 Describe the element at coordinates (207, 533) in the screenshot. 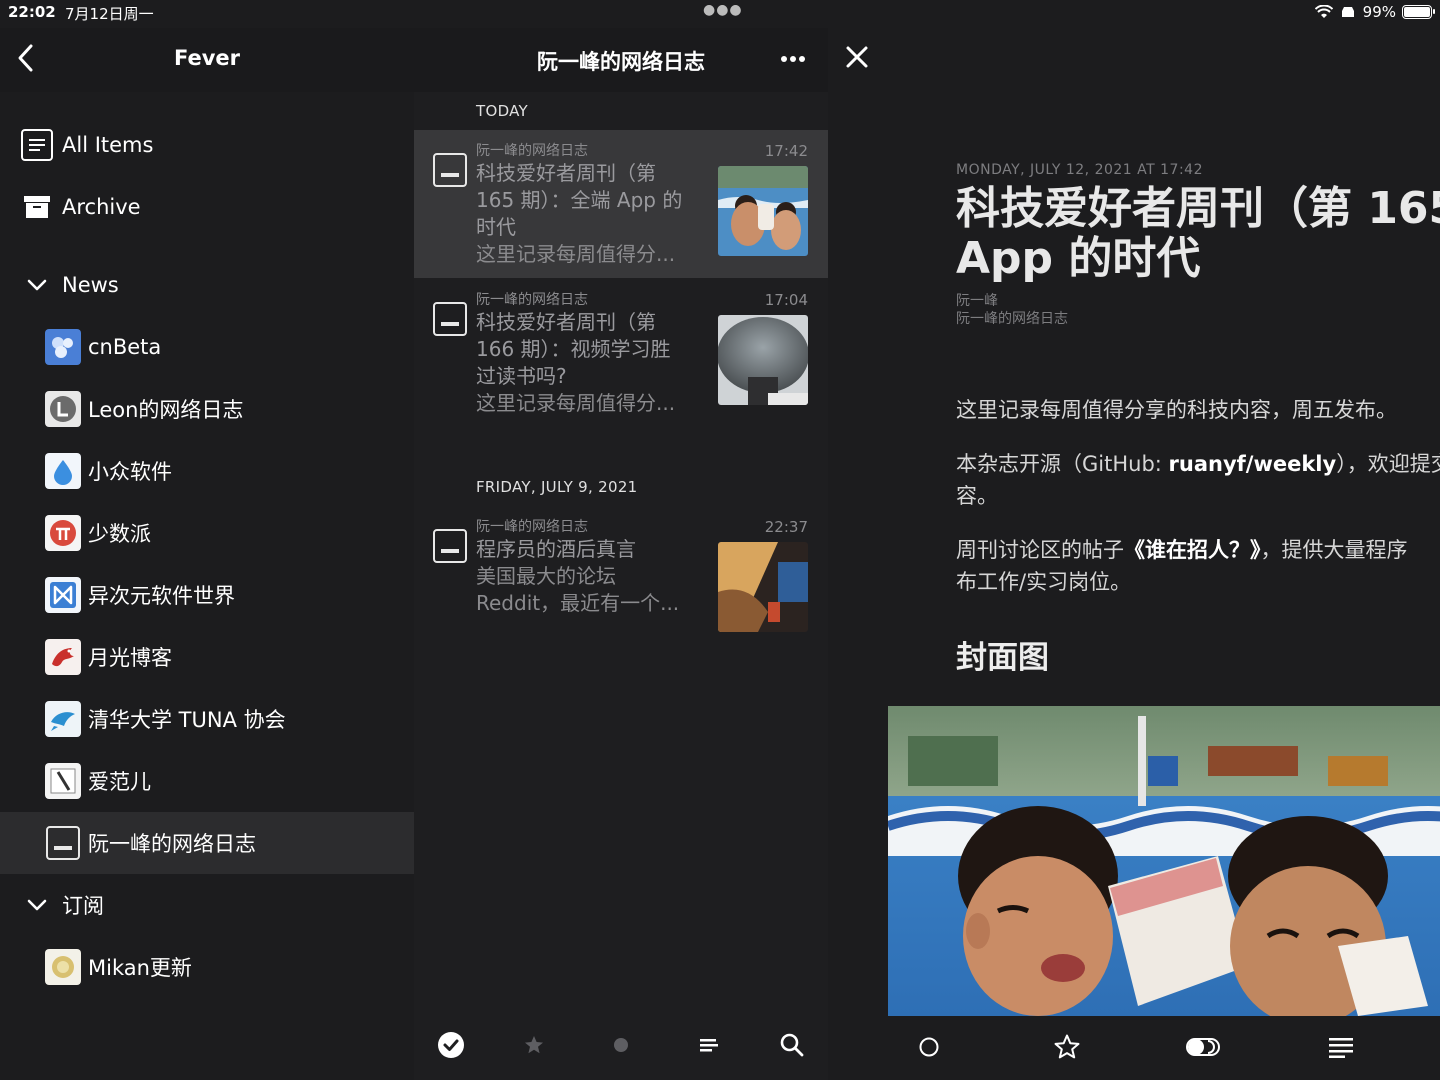

I see `sidebar-item-sspai: 少数派` at that location.